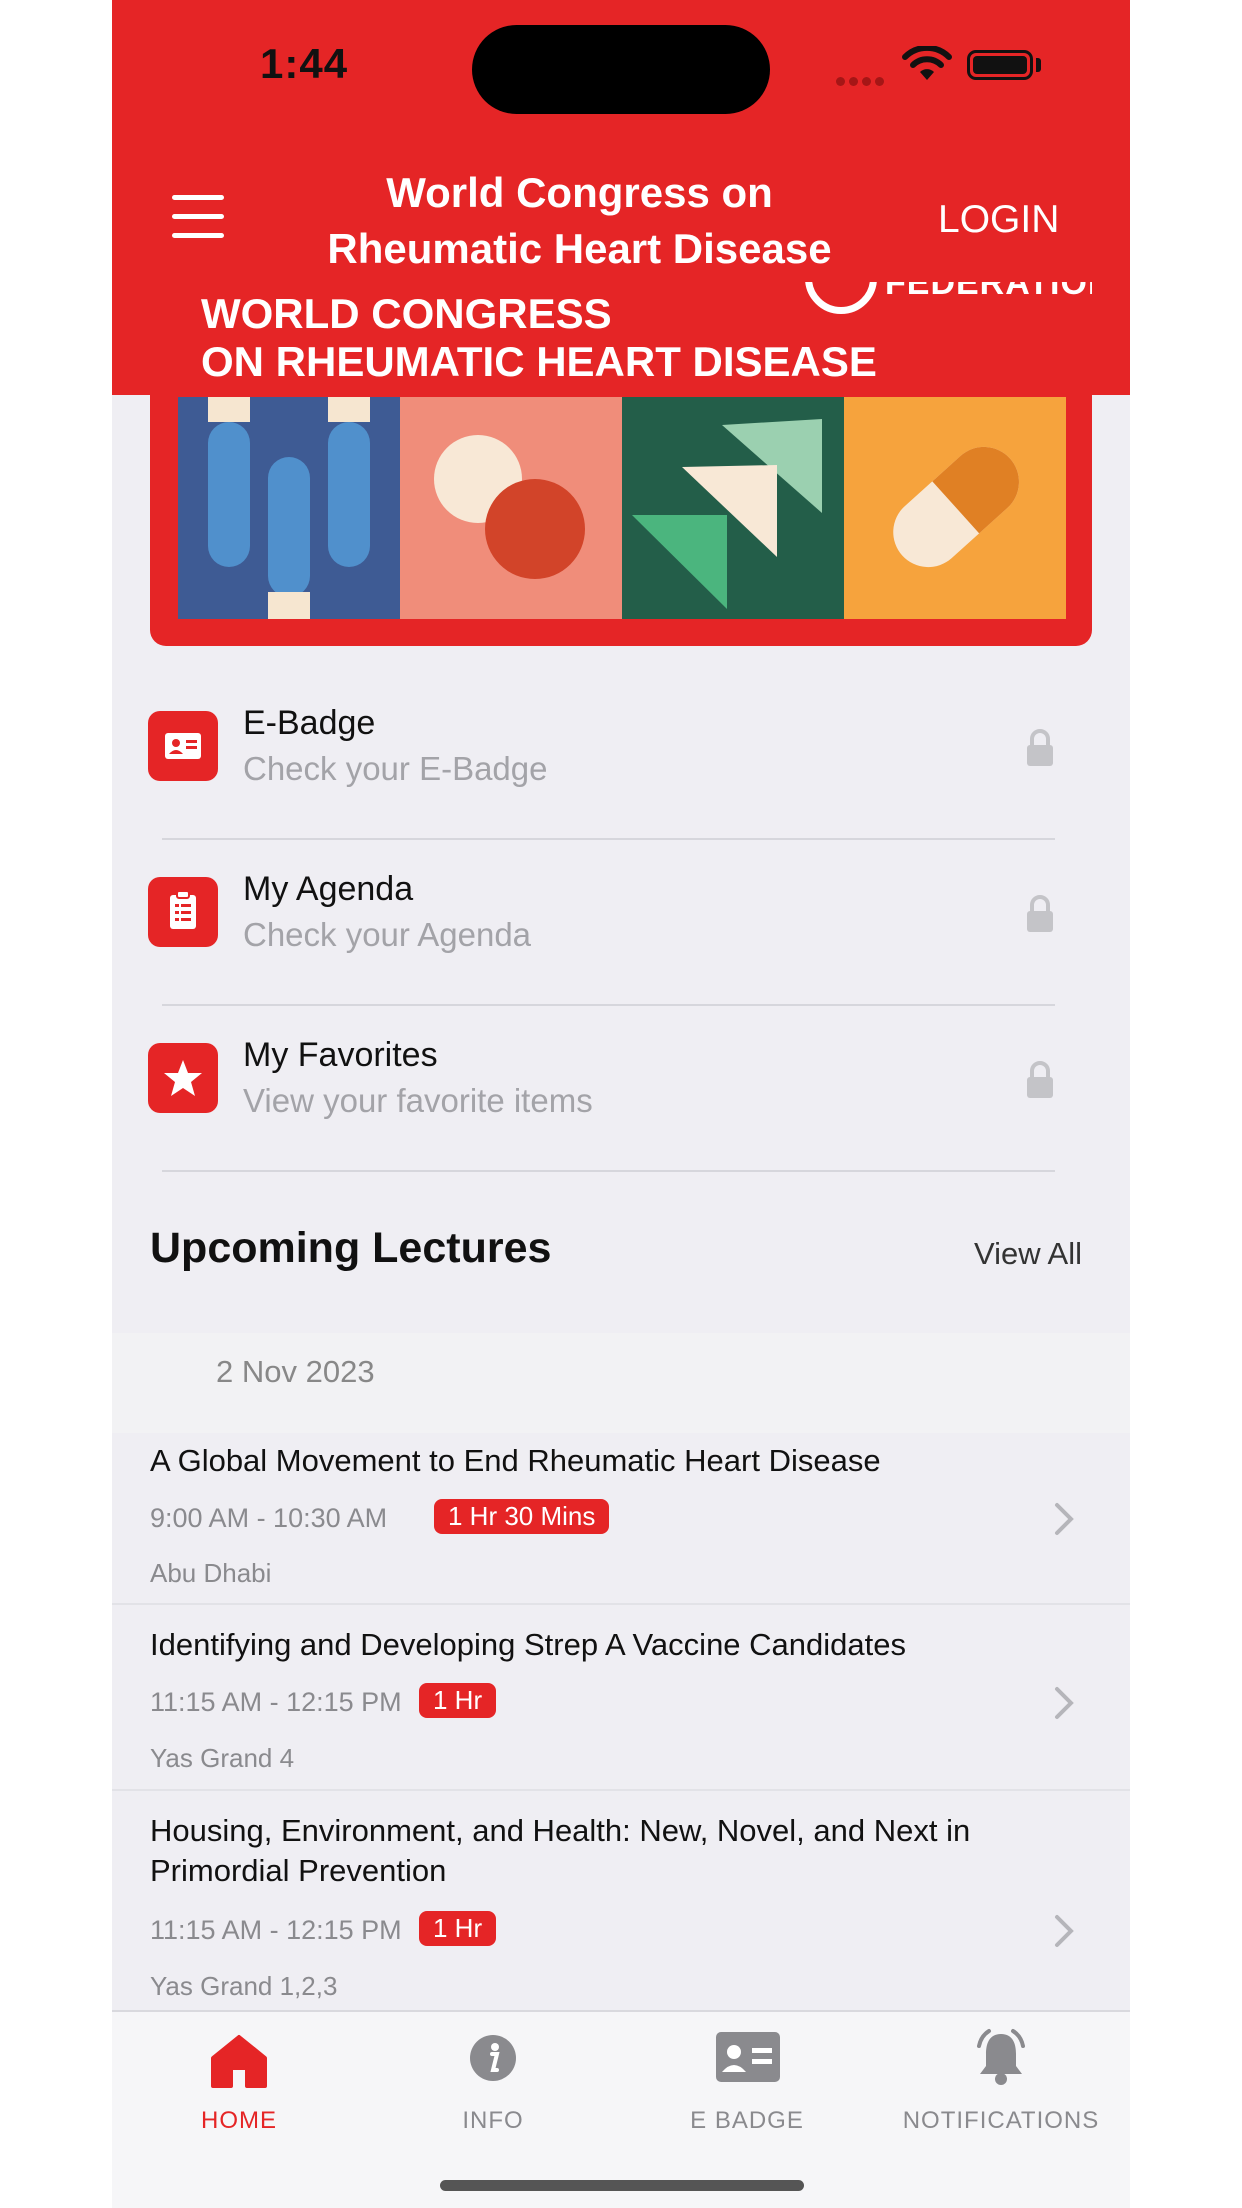 The height and width of the screenshot is (2208, 1242). I want to click on lecture-location: Yas Grand 1,2,3, so click(244, 1986).